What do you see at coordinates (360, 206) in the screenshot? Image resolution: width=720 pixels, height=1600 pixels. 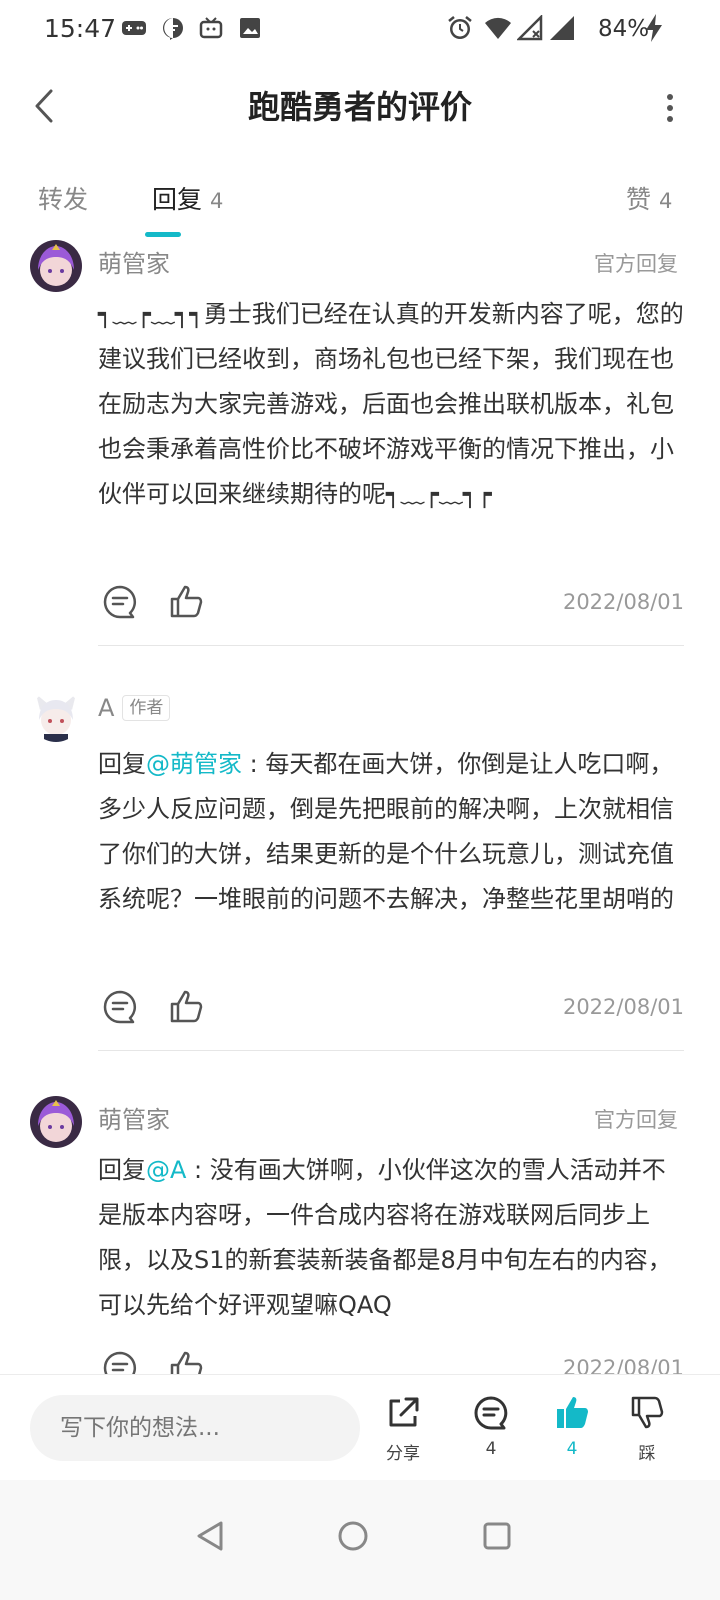 I see `tab-bar: 转发 回复 4 赞4` at bounding box center [360, 206].